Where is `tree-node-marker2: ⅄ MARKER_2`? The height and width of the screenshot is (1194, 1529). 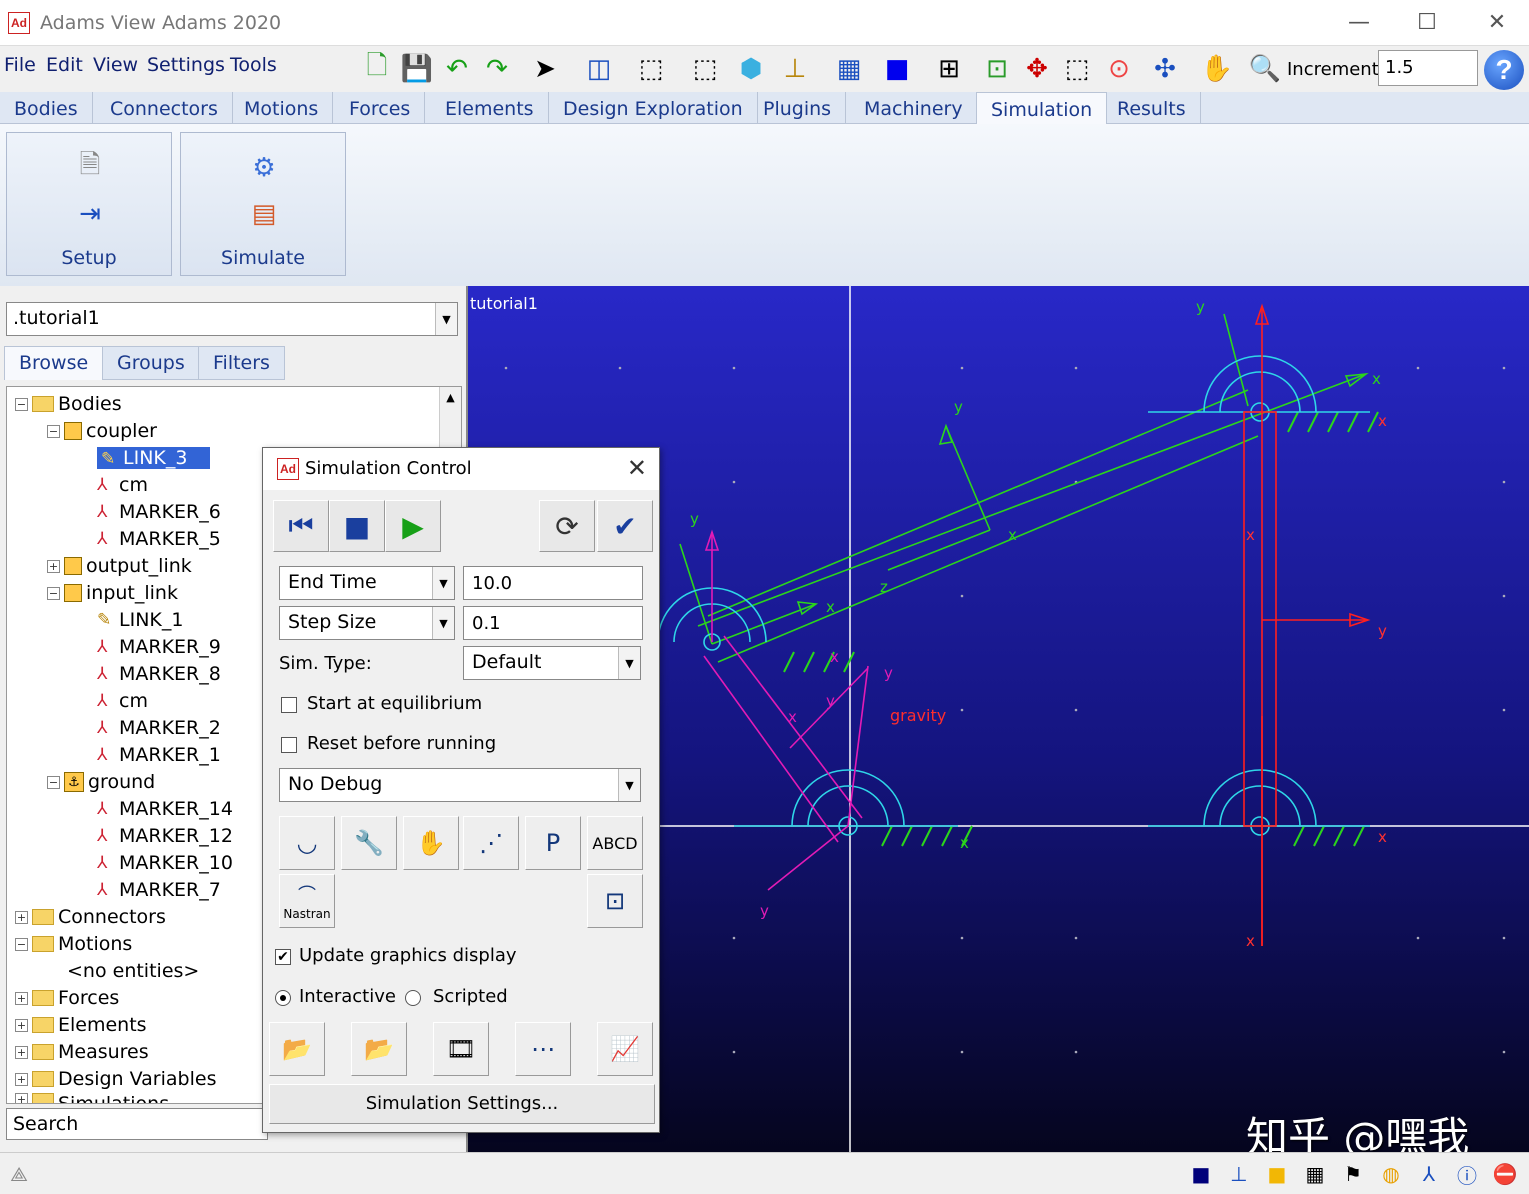 tree-node-marker2: ⅄ MARKER_2 is located at coordinates (159, 728).